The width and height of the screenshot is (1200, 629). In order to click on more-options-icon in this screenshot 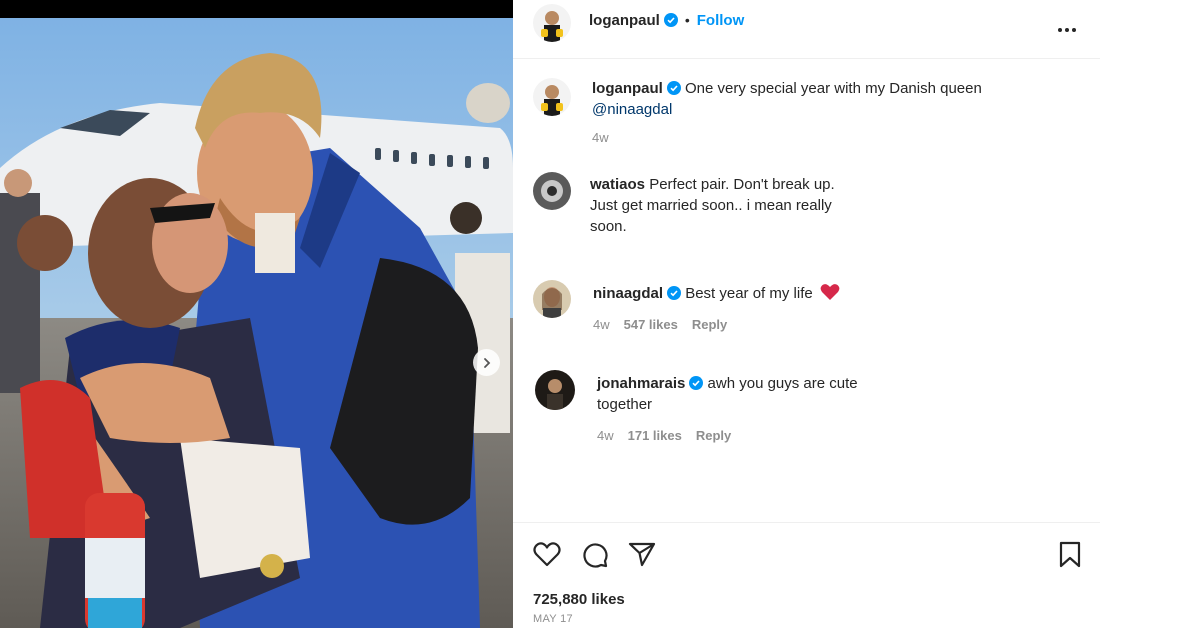, I will do `click(1067, 29)`.